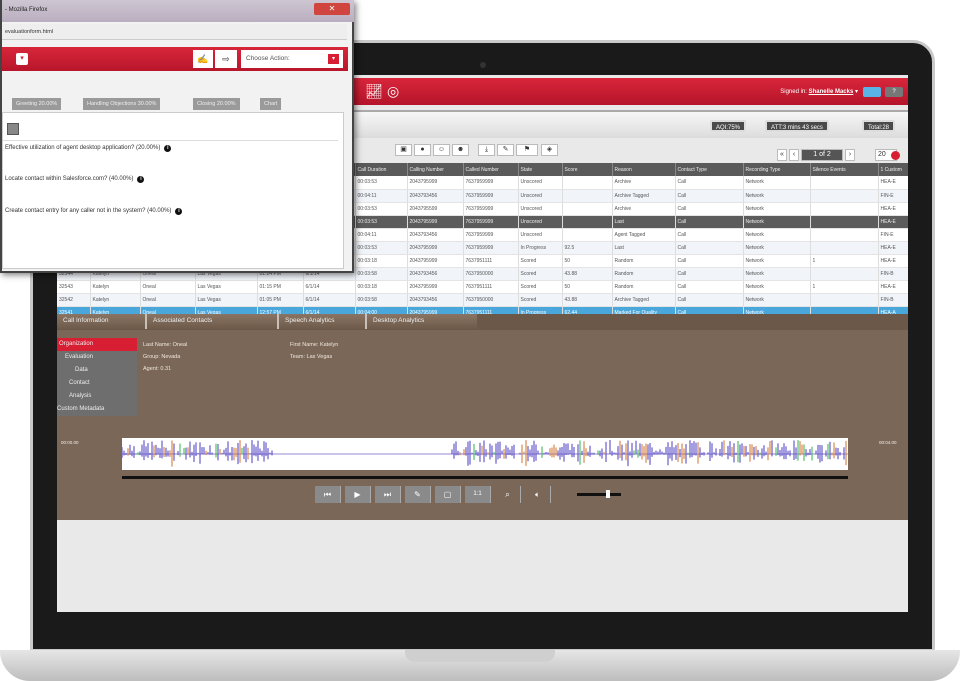 The image size is (960, 681). Describe the element at coordinates (122, 104) in the screenshot. I see `tab-handling-objections: Handling Objections 30.00%` at that location.